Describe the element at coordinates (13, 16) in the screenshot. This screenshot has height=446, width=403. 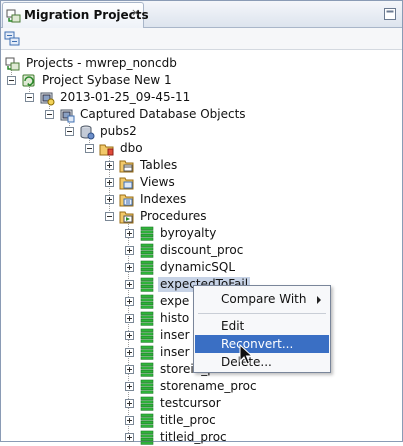
I see `migration-projects-icon` at that location.